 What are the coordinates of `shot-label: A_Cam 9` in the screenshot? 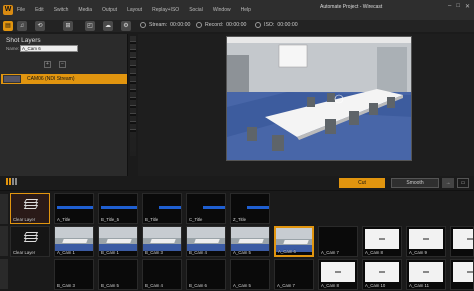 It's located at (418, 252).